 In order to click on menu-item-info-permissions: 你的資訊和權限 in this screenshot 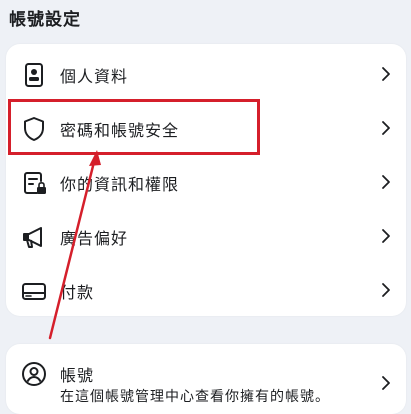, I will do `click(206, 182)`.